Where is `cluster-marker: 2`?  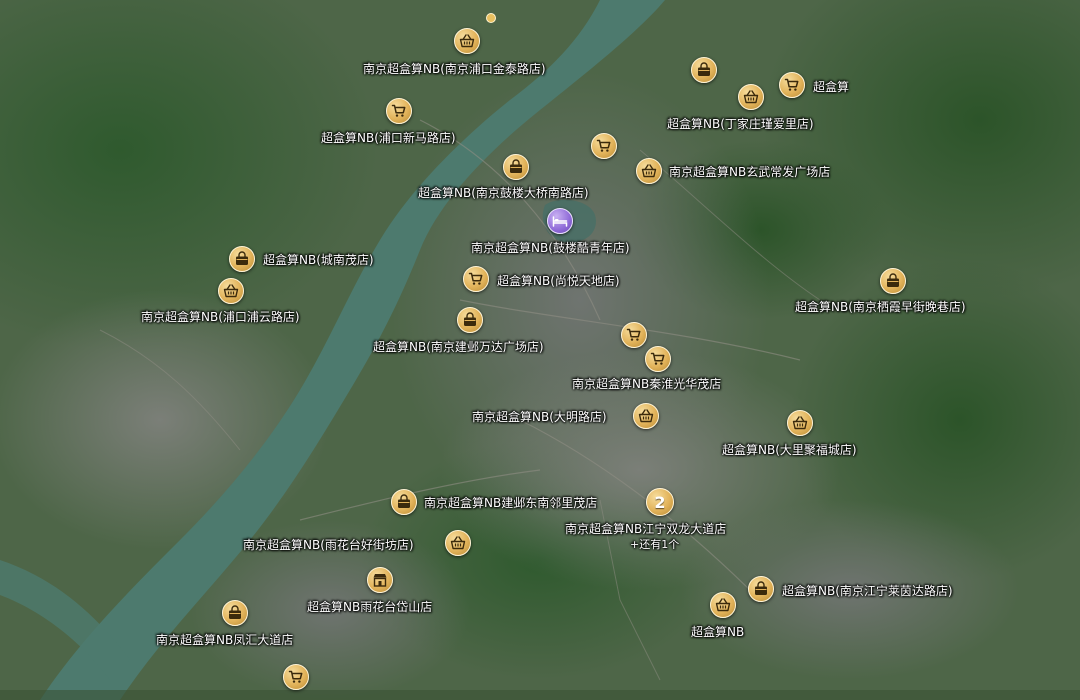 cluster-marker: 2 is located at coordinates (660, 502).